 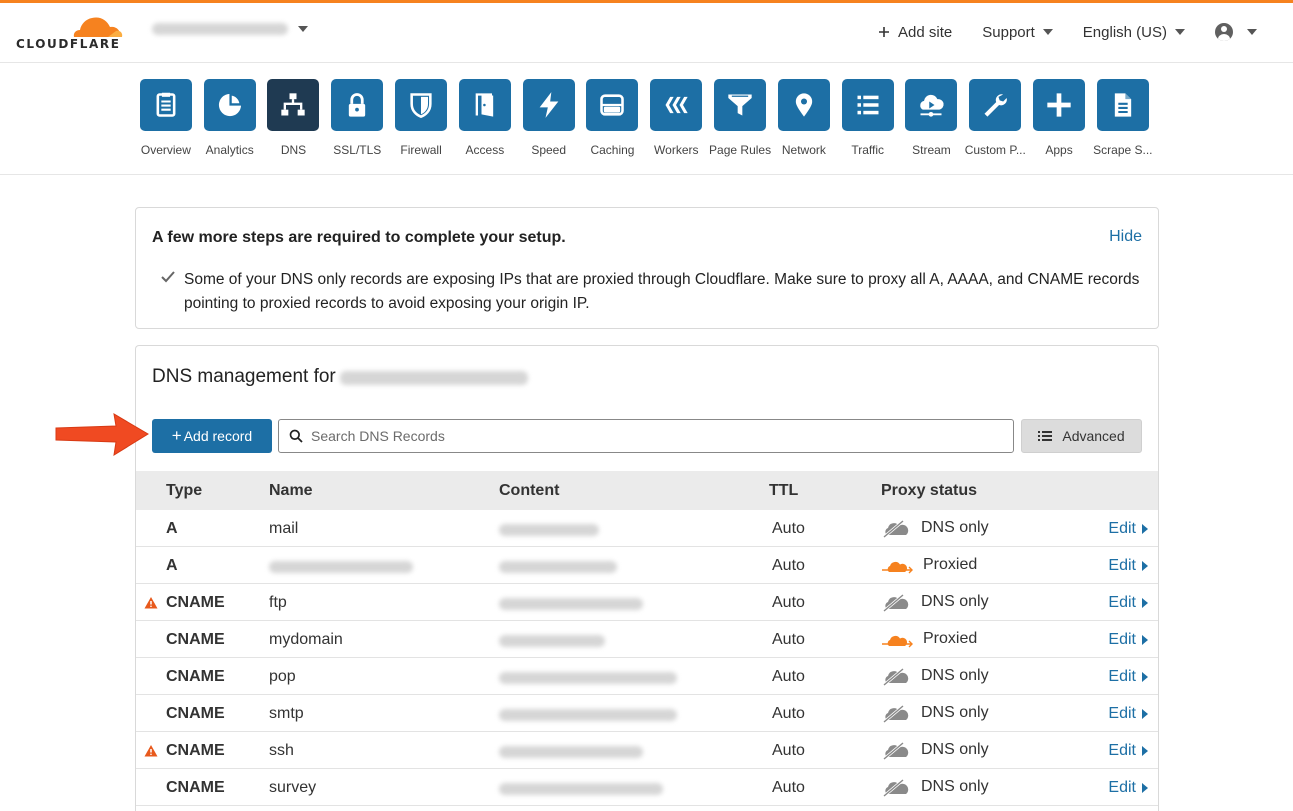 What do you see at coordinates (868, 118) in the screenshot?
I see `app-tile-traffic: Traffic` at bounding box center [868, 118].